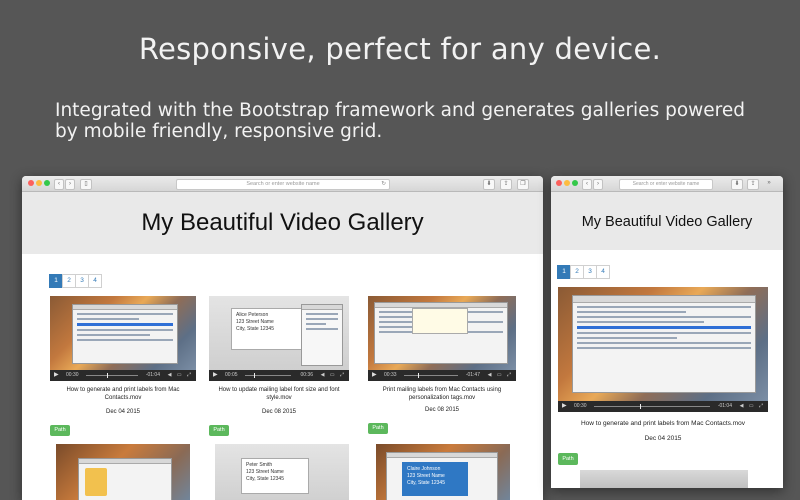 Image resolution: width=800 pixels, height=500 pixels. Describe the element at coordinates (252, 315) in the screenshot. I see `label-name: Alice Peterson` at that location.